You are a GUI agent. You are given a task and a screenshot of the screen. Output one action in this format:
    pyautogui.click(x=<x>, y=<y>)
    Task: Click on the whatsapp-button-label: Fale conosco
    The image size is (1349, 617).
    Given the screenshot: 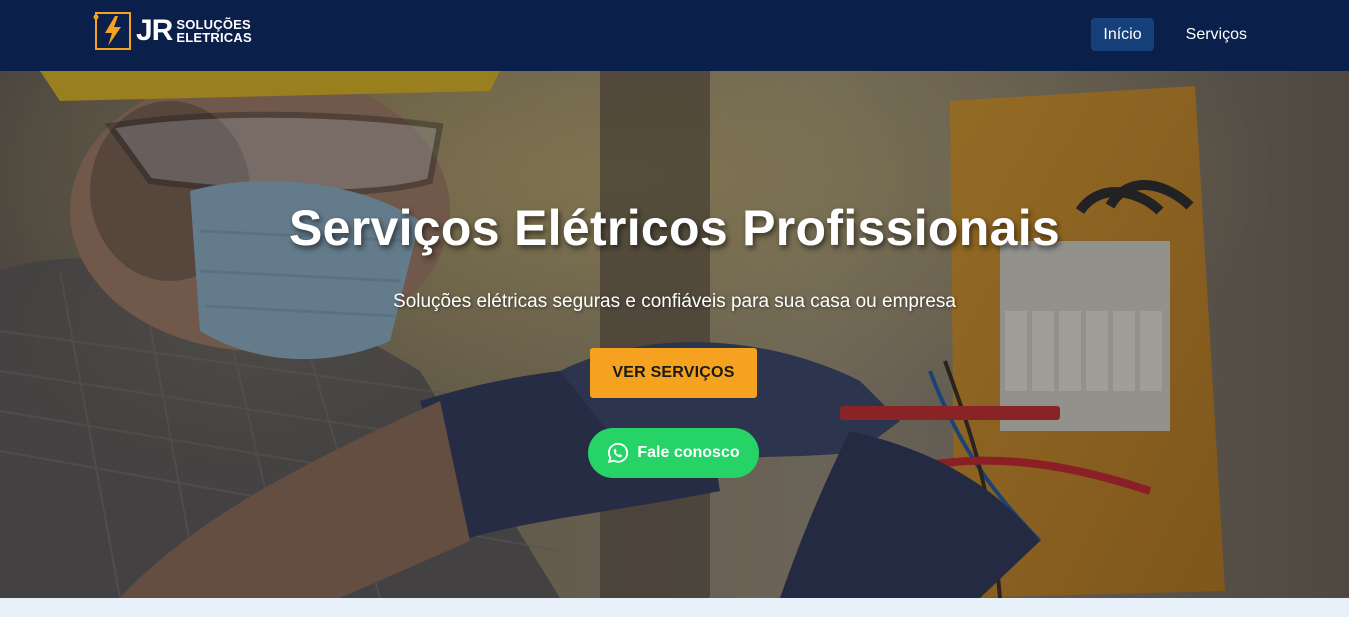 What is the action you would take?
    pyautogui.click(x=688, y=452)
    